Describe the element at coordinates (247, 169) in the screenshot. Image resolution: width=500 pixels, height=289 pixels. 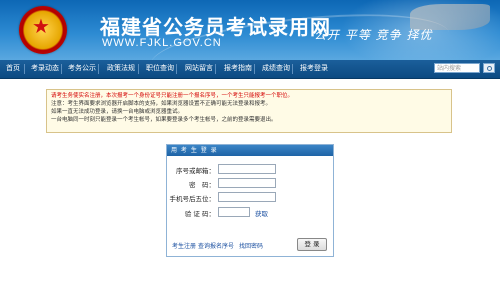
I see `serial-or-email-input` at that location.